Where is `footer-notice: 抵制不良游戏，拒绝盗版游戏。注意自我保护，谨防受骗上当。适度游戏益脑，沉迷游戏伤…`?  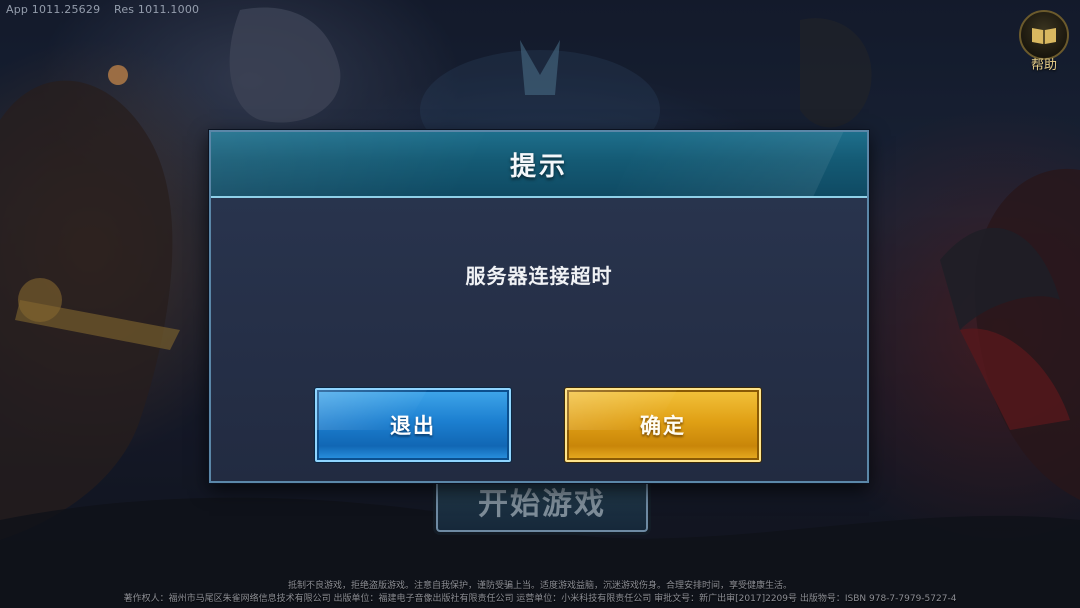
footer-notice: 抵制不良游戏，拒绝盗版游戏。注意自我保护，谨防受骗上当。适度游戏益脑，沉迷游戏伤… is located at coordinates (539, 586).